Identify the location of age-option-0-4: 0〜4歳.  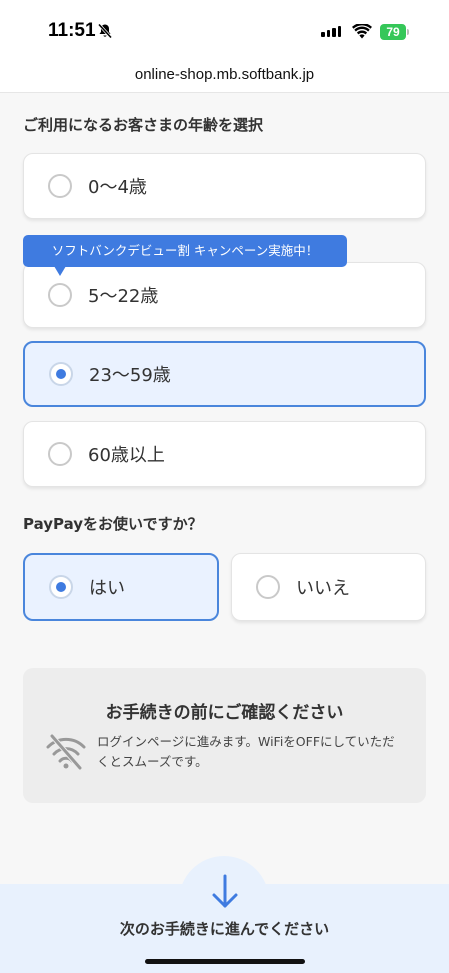
(224, 186).